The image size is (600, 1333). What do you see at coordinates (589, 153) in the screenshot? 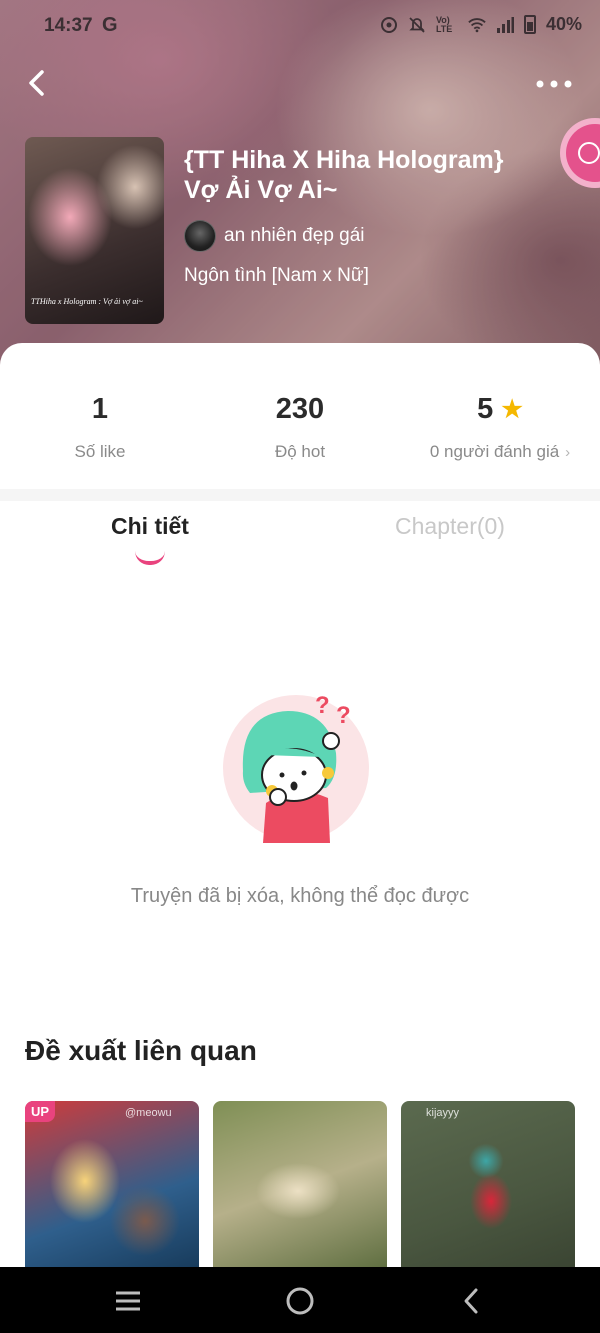
I see `plus-circle-icon` at bounding box center [589, 153].